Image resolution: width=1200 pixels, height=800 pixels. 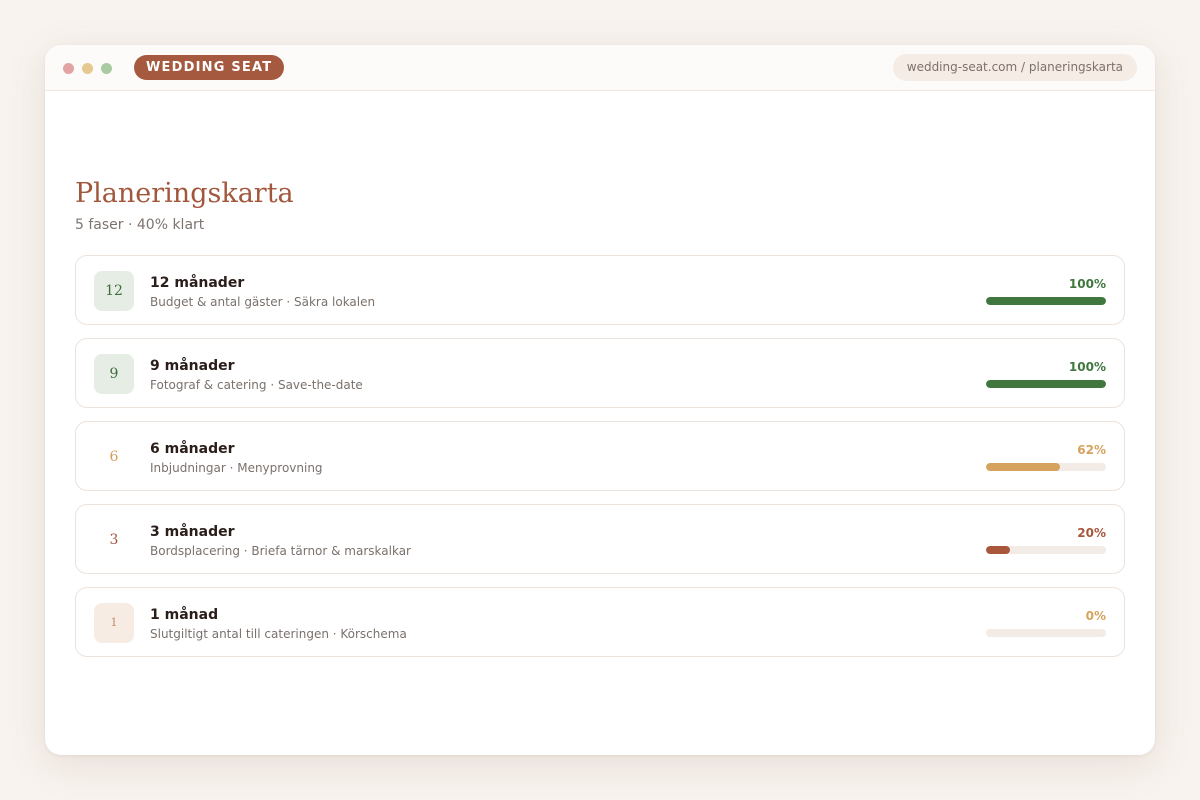 What do you see at coordinates (1091, 450) in the screenshot?
I see `phase-percent: 62%` at bounding box center [1091, 450].